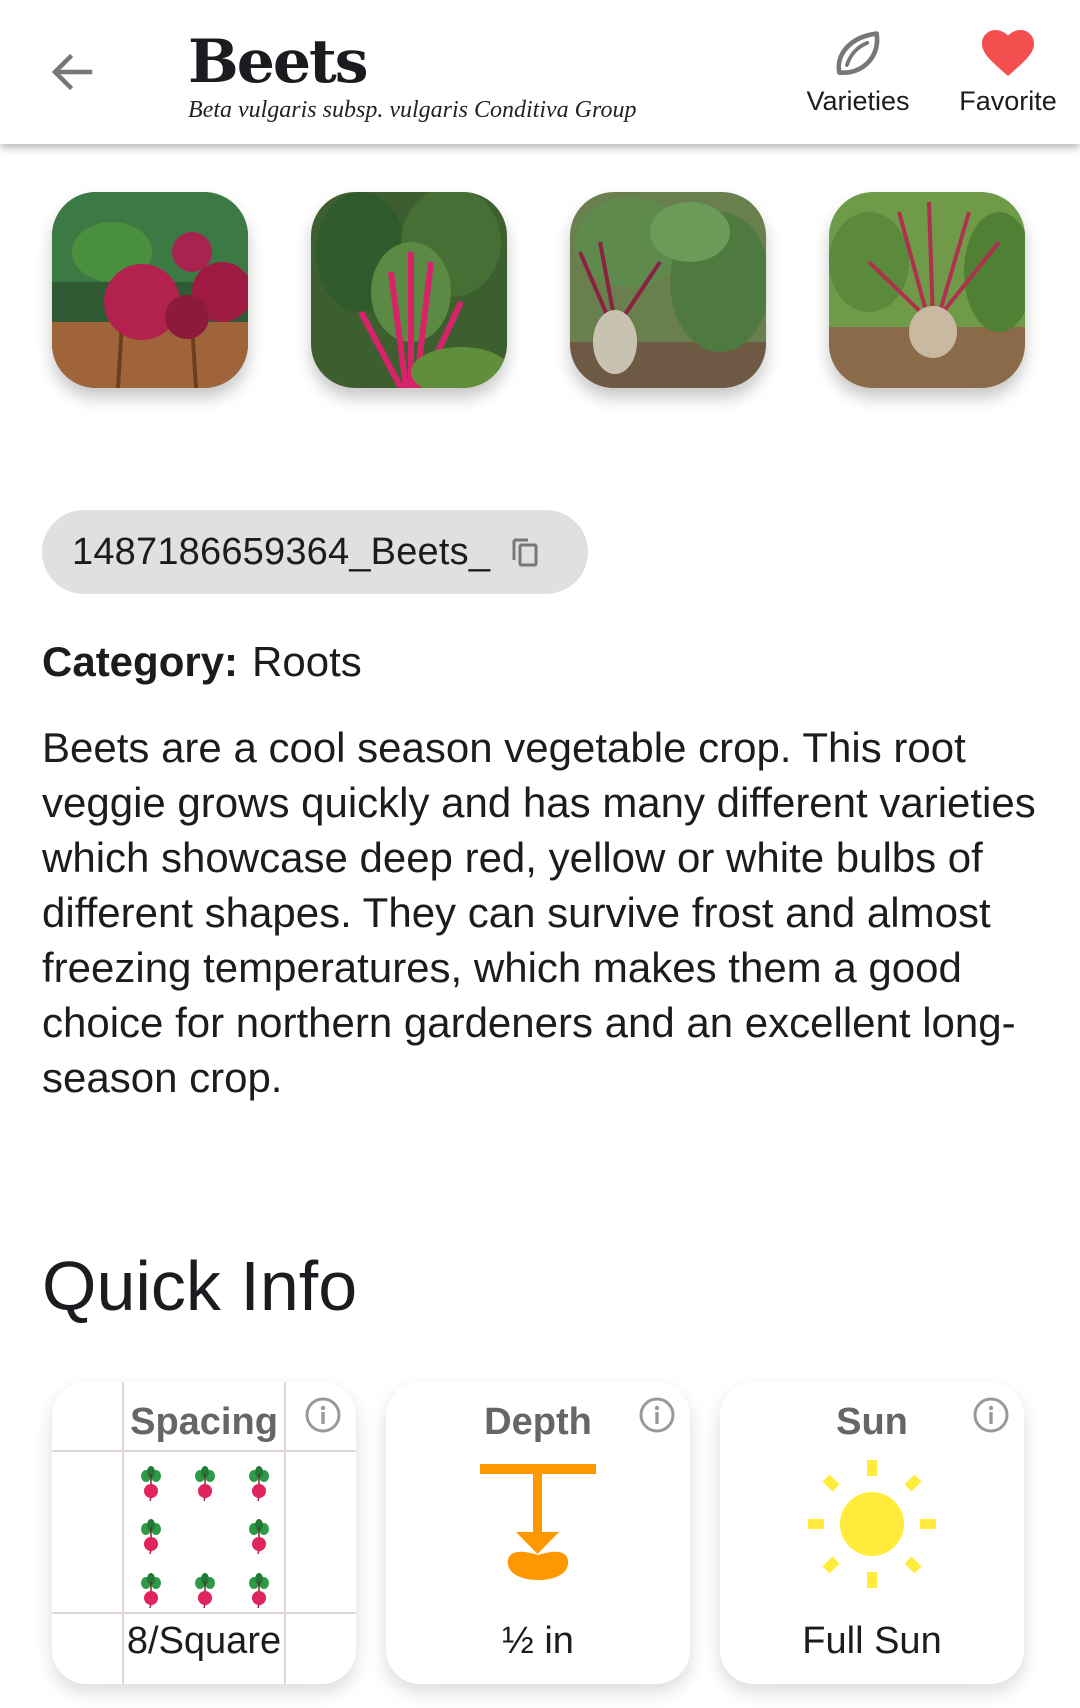  I want to click on quick-info-heading: Quick Info, so click(200, 1286).